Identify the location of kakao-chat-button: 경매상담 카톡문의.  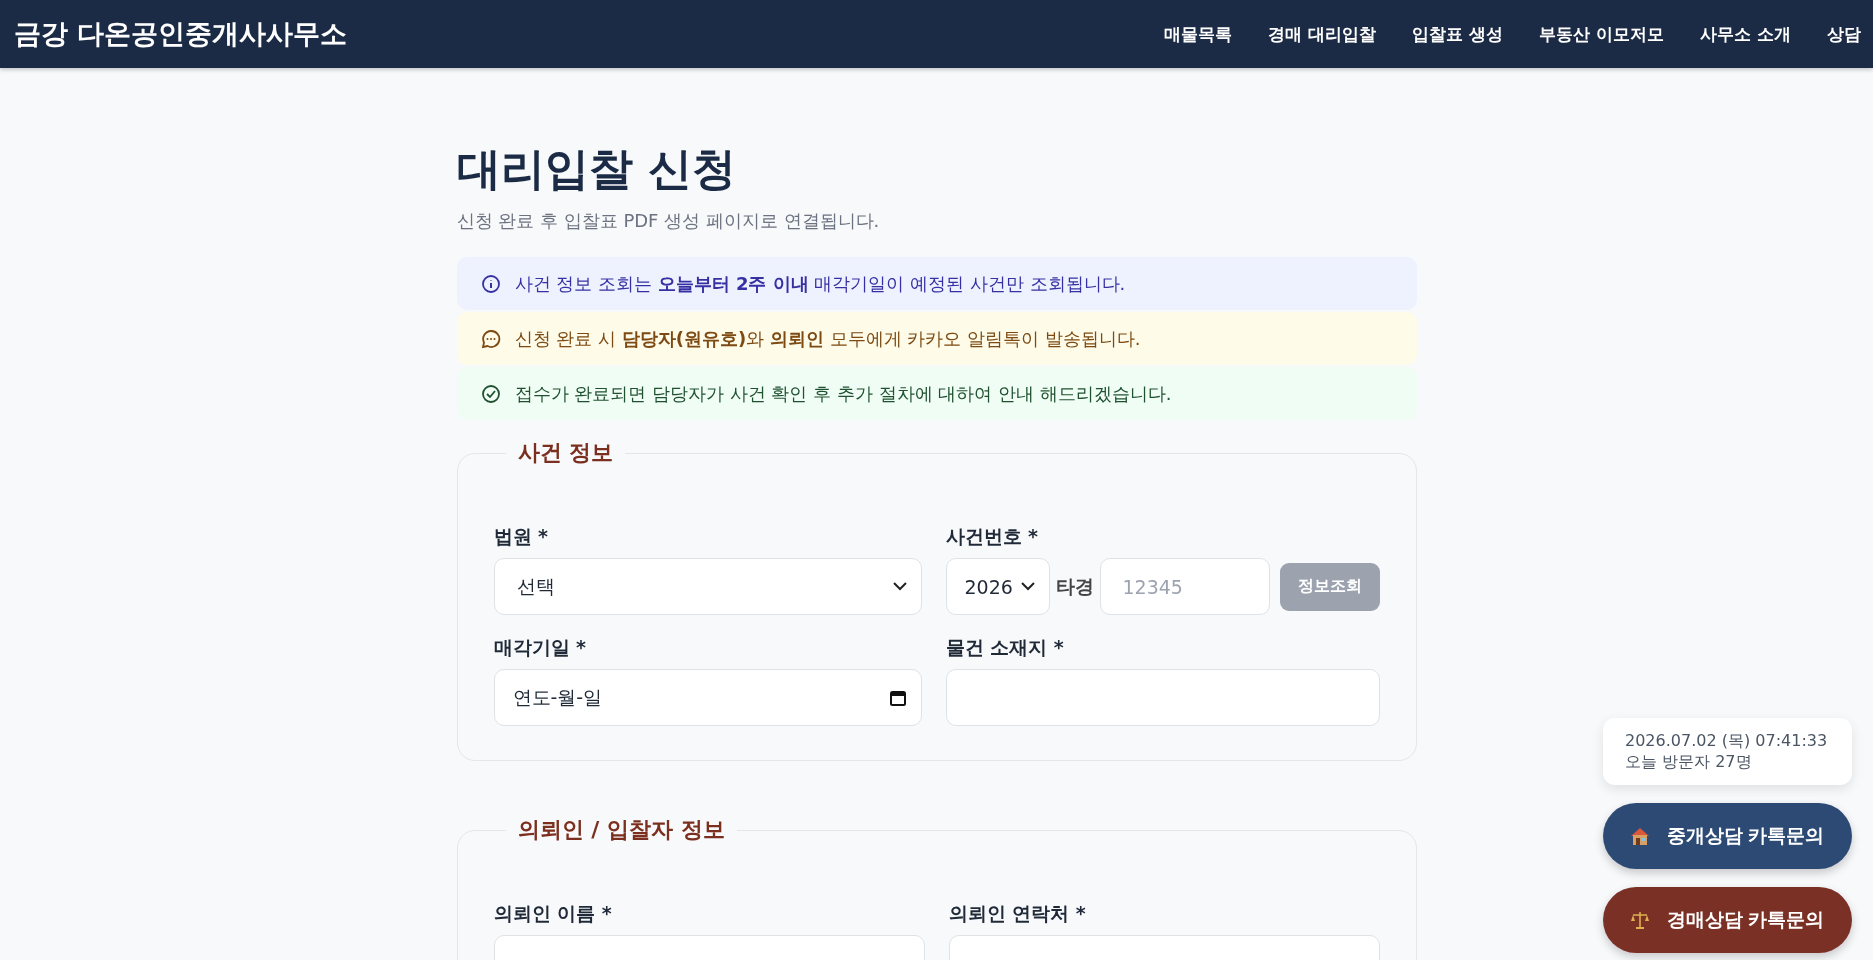
(1727, 920).